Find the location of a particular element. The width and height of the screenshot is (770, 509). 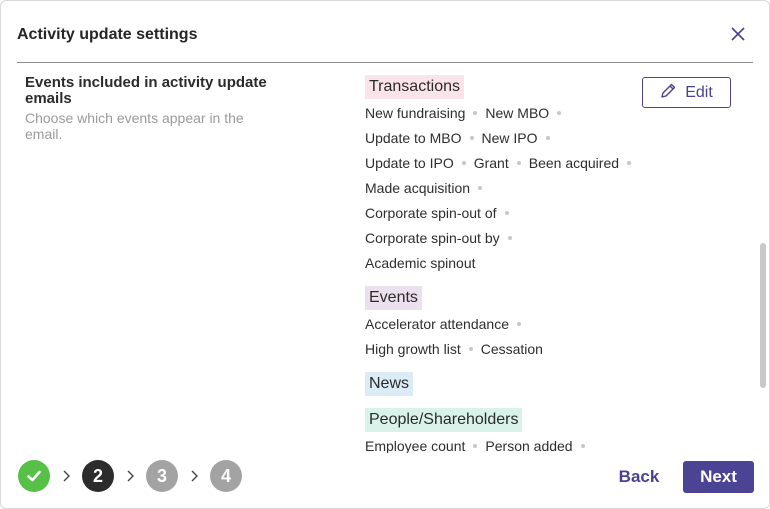

event-item: Made acquisition is located at coordinates (418, 188).